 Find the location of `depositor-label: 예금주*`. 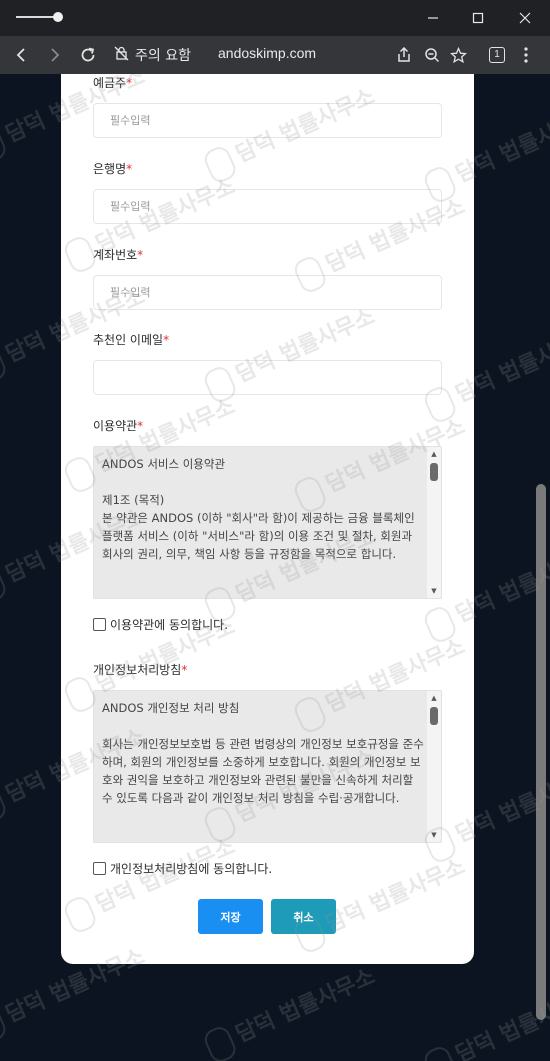

depositor-label: 예금주* is located at coordinates (113, 83).